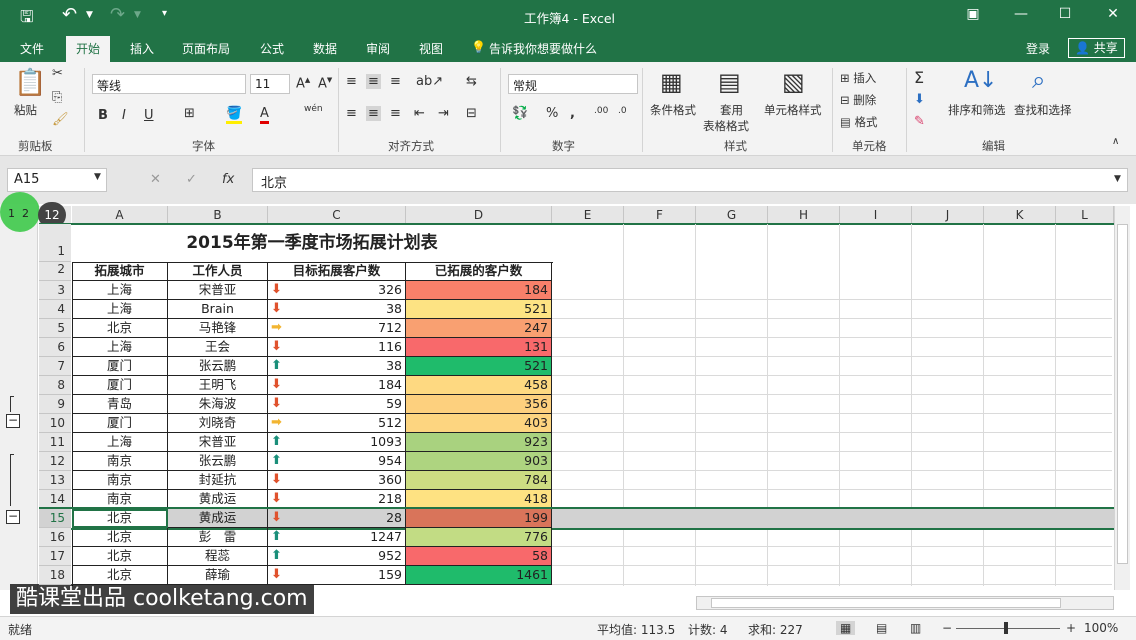 Image resolution: width=1136 pixels, height=640 pixels. I want to click on bold-button: B, so click(103, 115).